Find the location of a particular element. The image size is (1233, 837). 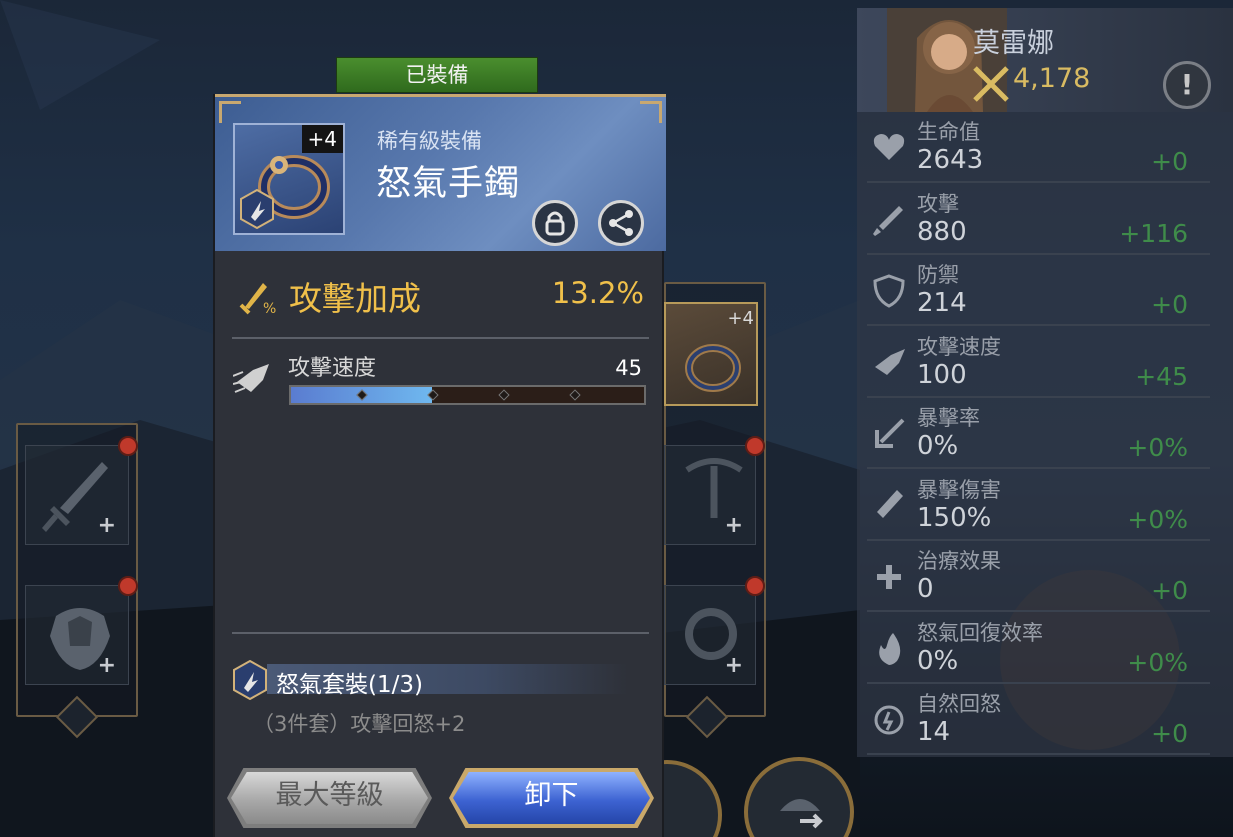

stat-bonus: +45 is located at coordinates (1161, 376).